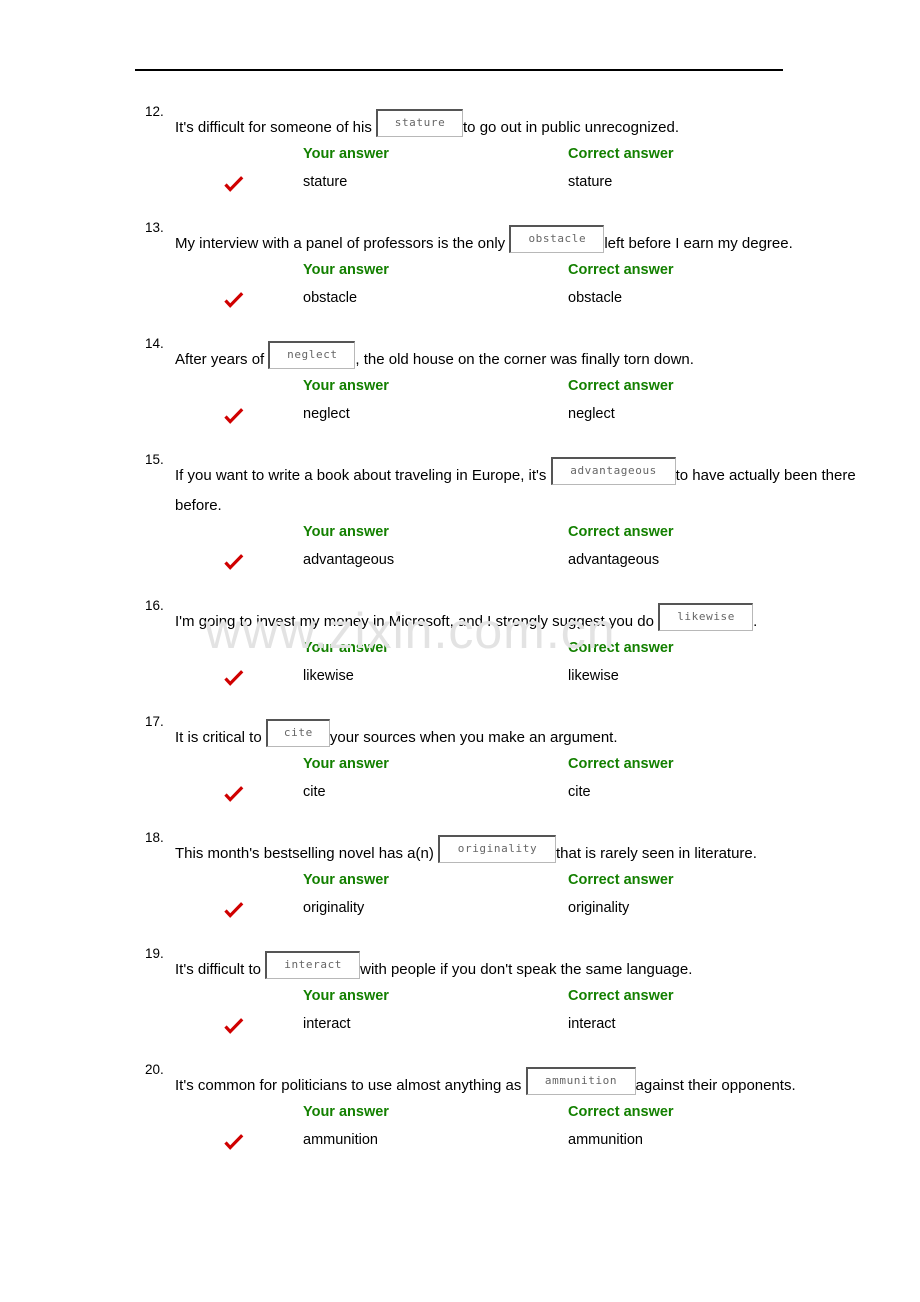 The width and height of the screenshot is (920, 1302). I want to click on correct-answer-value: obstacle, so click(595, 298).